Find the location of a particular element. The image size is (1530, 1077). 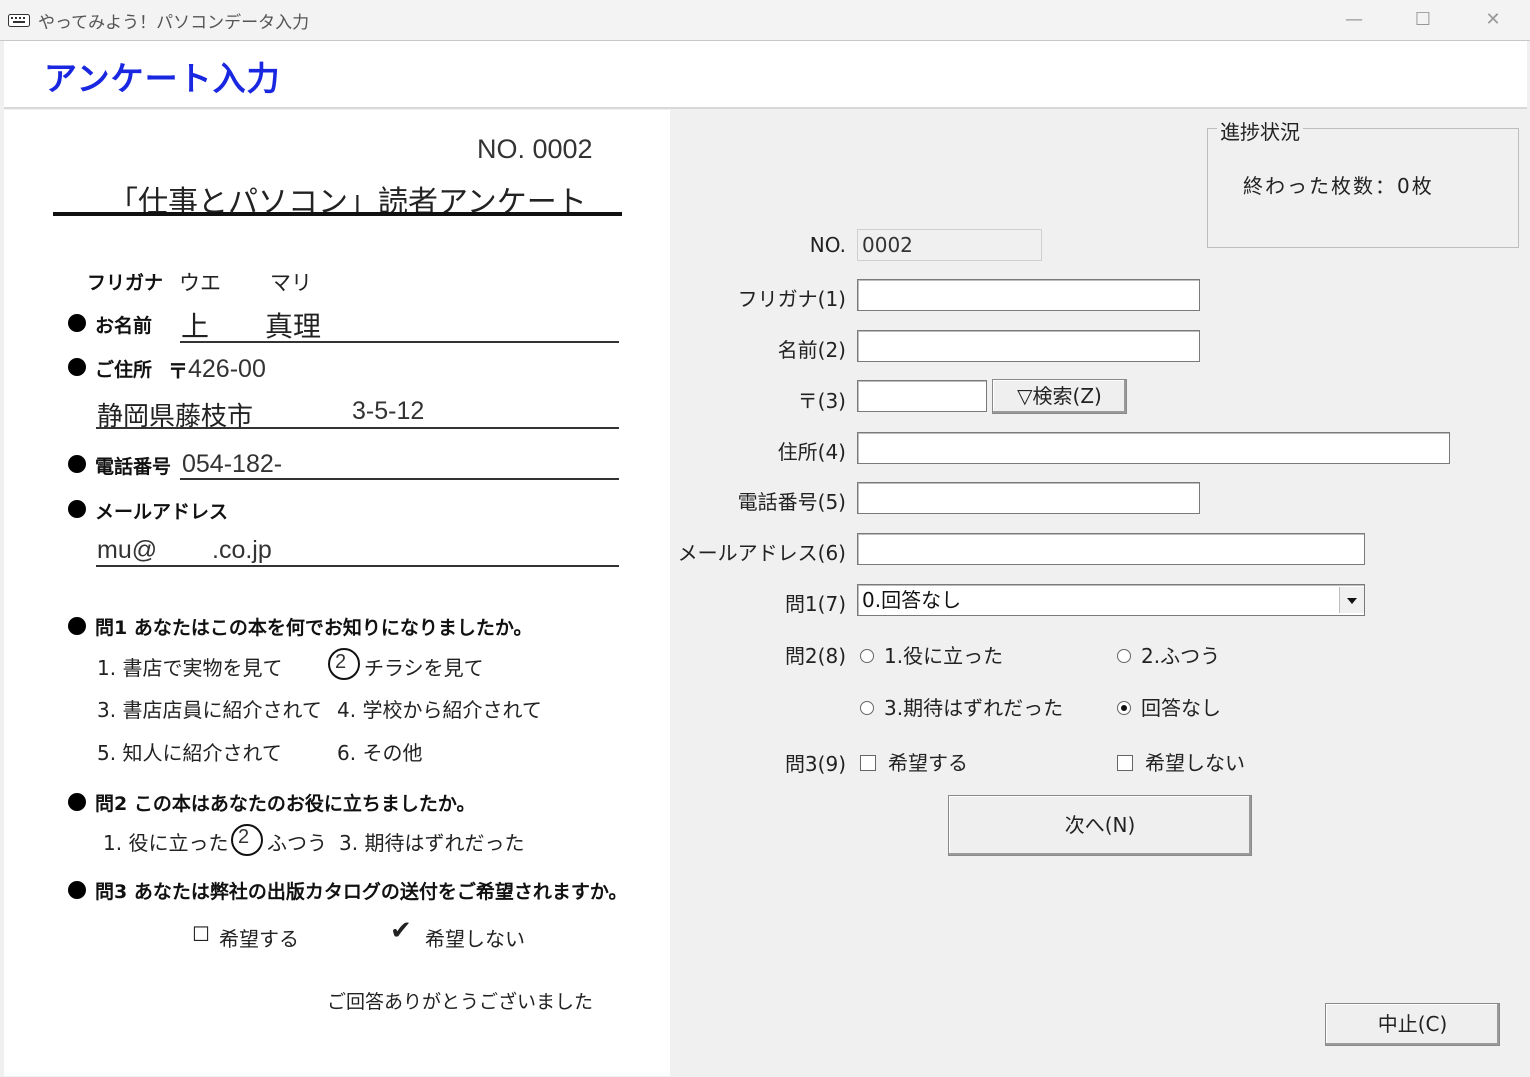

name-input is located at coordinates (1028, 346).